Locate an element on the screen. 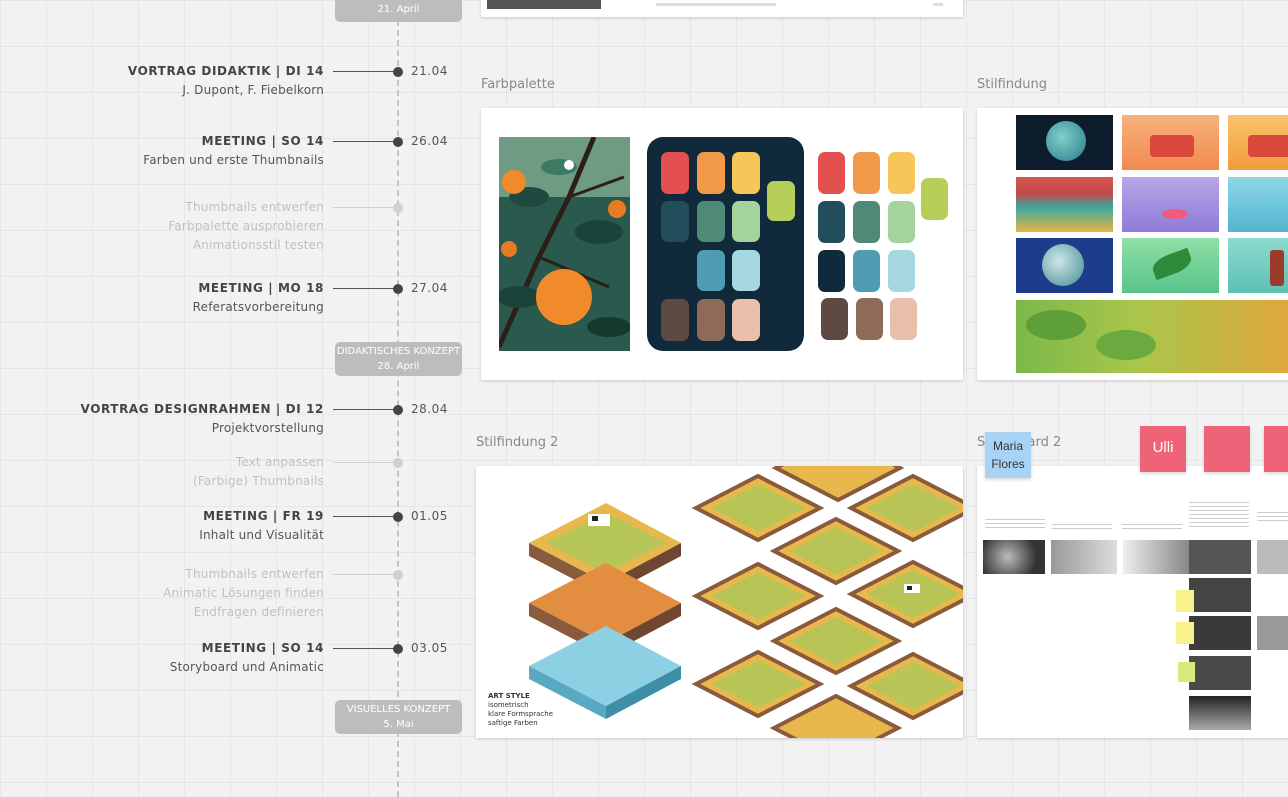  stilfindung-frame is located at coordinates (1132, 244).